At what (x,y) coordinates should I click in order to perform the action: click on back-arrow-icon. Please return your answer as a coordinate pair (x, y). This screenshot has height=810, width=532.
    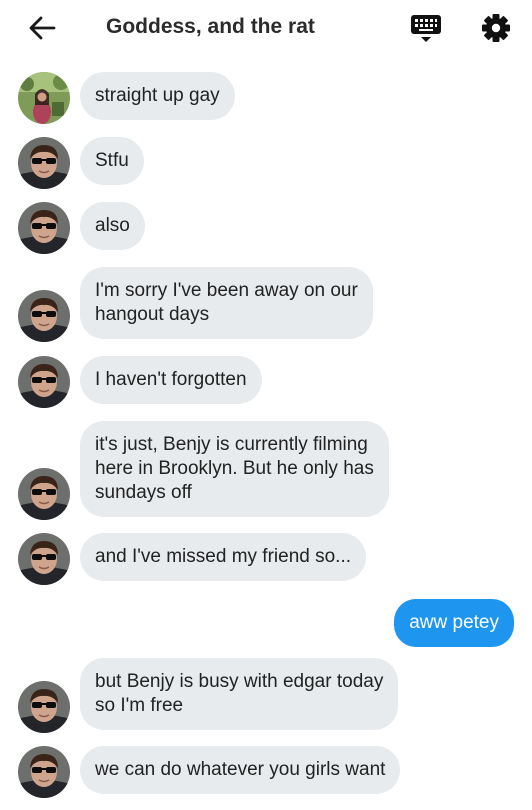
    Looking at the image, I should click on (42, 28).